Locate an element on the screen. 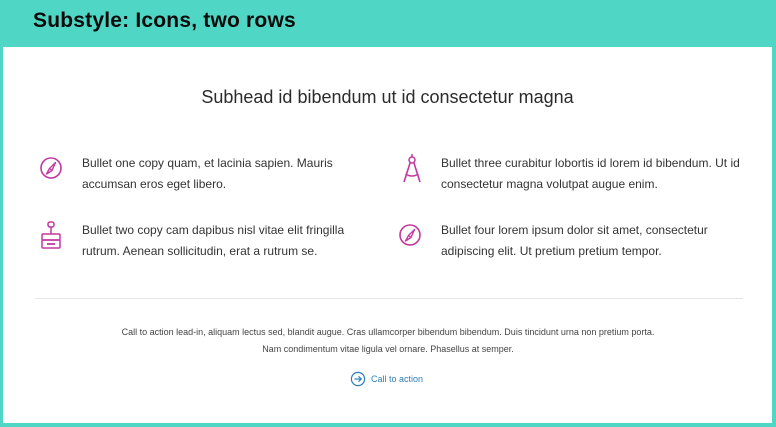  stamp-icon is located at coordinates (53, 235).